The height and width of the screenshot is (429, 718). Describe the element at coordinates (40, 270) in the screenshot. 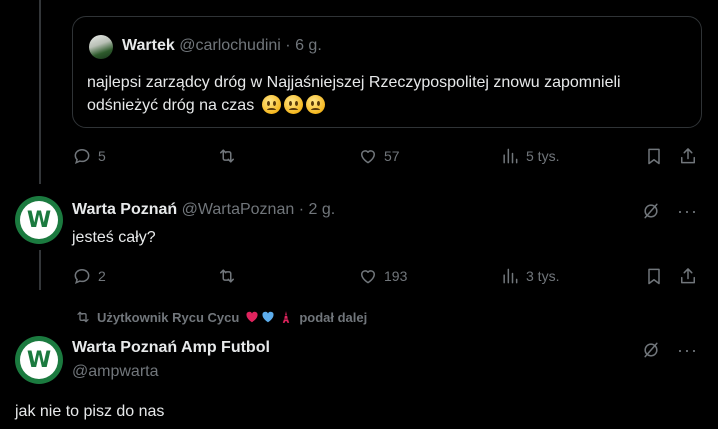

I see `thread-line-mid` at that location.